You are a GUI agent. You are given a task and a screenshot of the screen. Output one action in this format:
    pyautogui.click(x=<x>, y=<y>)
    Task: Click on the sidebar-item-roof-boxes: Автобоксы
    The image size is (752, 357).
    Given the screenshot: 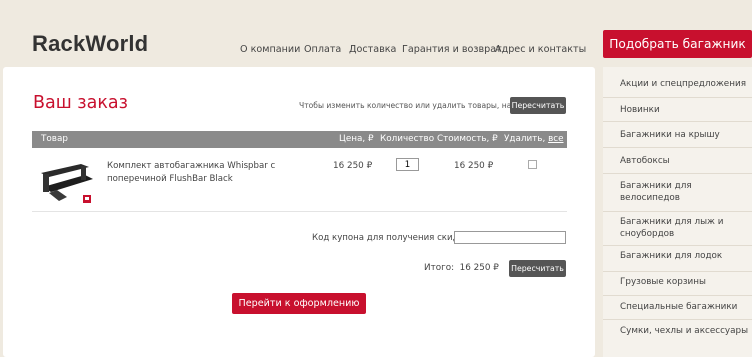 What is the action you would take?
    pyautogui.click(x=677, y=161)
    